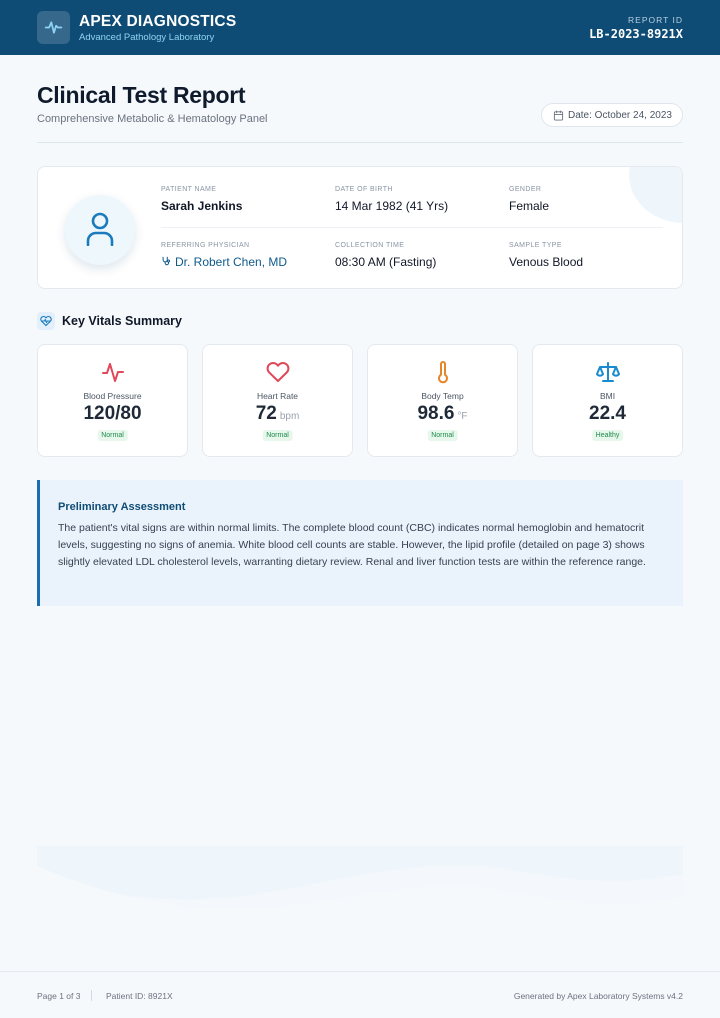 Image resolution: width=720 pixels, height=1018 pixels. What do you see at coordinates (636, 34) in the screenshot?
I see `report-id-value: LB-2023-8921X` at bounding box center [636, 34].